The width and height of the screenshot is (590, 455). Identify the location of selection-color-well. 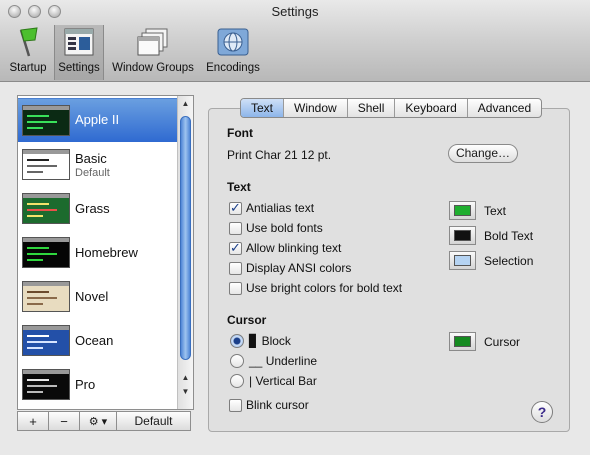
(462, 260).